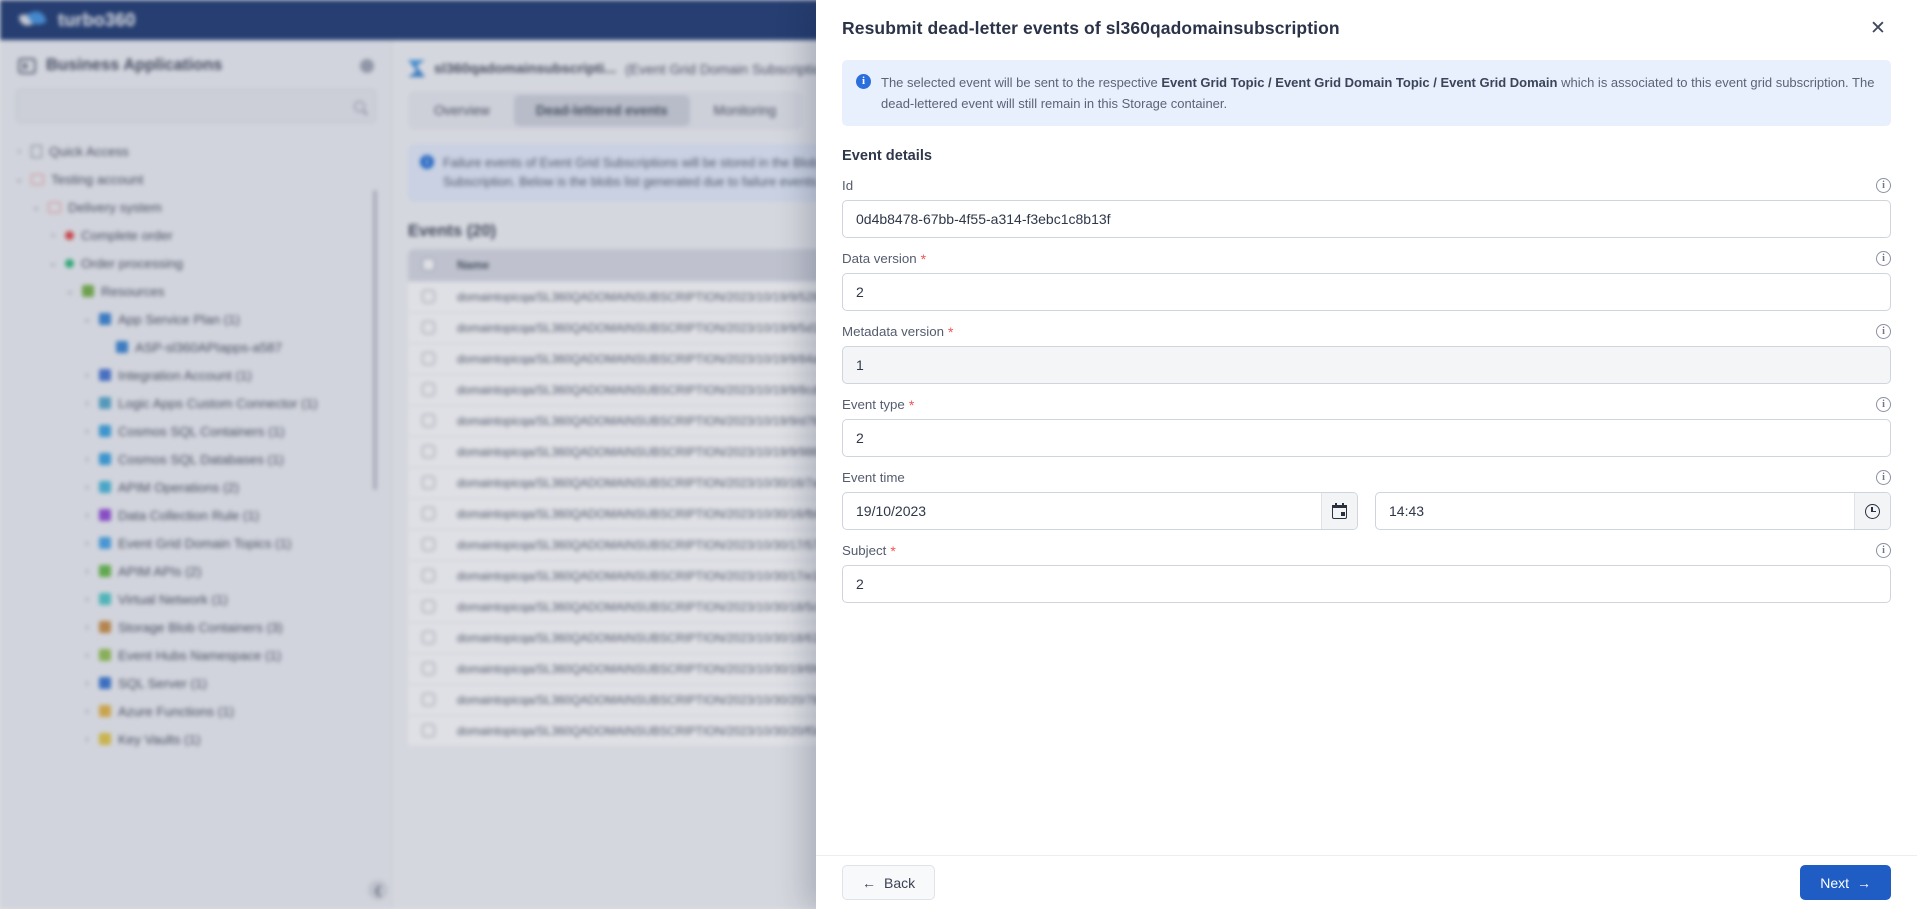 This screenshot has height=909, width=1917. I want to click on sidebar-scrollbar, so click(375, 340).